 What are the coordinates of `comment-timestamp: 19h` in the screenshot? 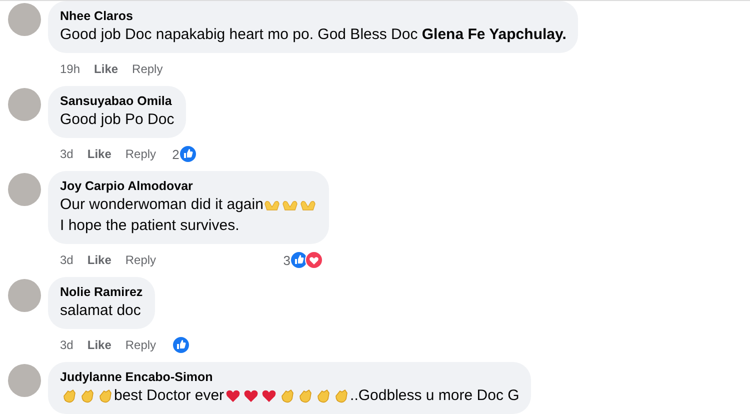 It's located at (70, 69).